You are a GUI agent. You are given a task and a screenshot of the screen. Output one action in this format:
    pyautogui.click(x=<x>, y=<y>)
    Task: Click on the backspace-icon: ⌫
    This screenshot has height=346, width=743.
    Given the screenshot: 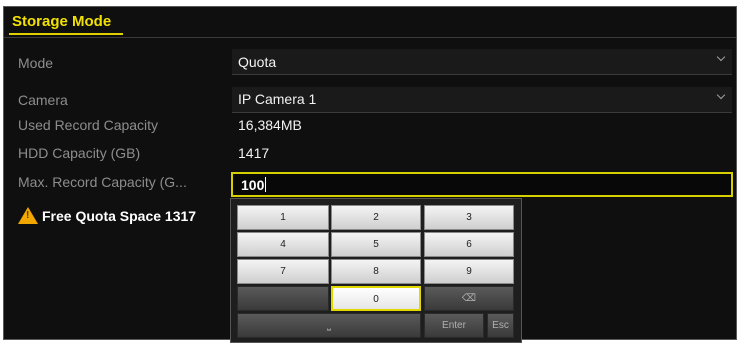 What is the action you would take?
    pyautogui.click(x=469, y=298)
    